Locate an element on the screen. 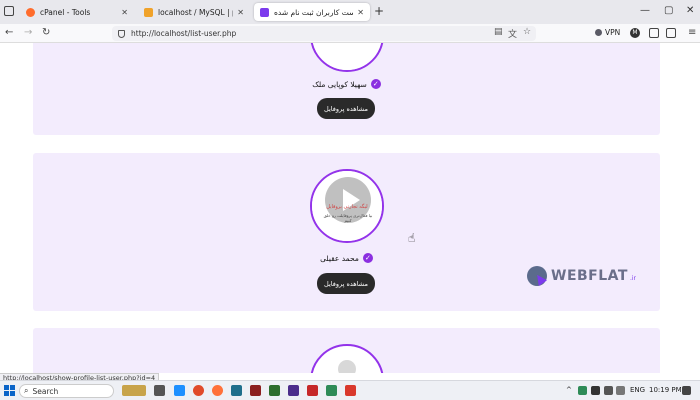 The width and height of the screenshot is (700, 400). tab-phpmyadmin: localhost / MySQL | phpMyAdmin ✕ is located at coordinates (194, 12).